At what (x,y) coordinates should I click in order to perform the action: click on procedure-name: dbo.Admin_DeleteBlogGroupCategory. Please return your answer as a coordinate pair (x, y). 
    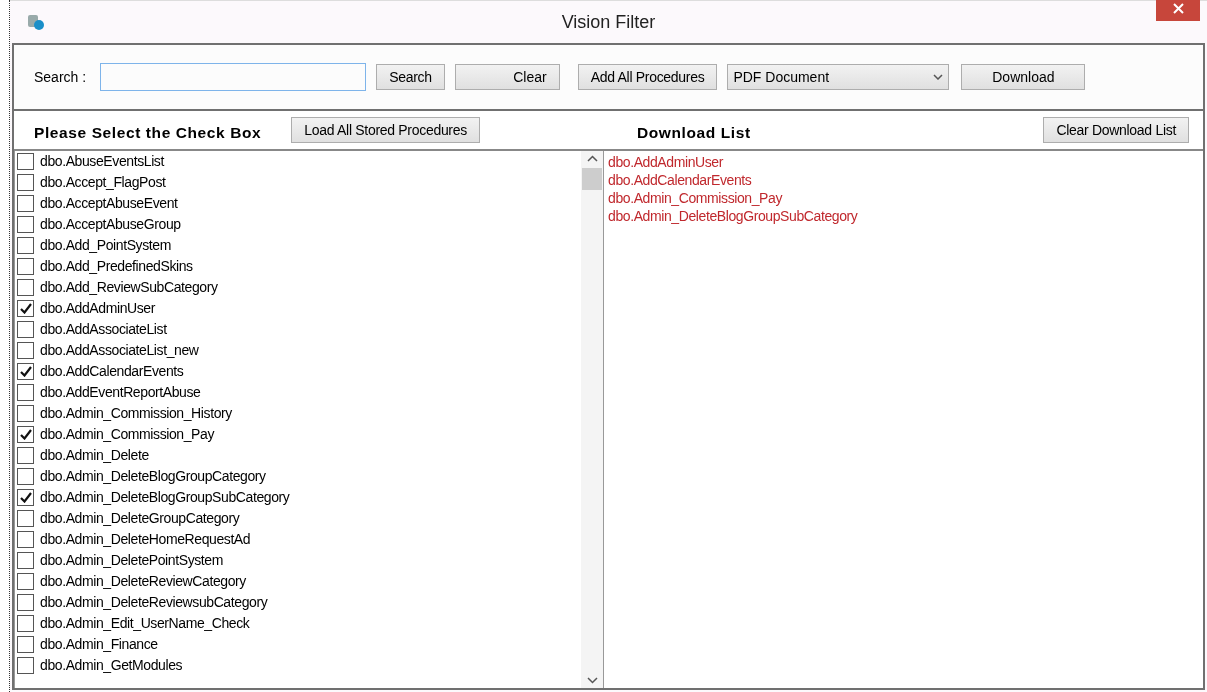
    Looking at the image, I should click on (153, 476).